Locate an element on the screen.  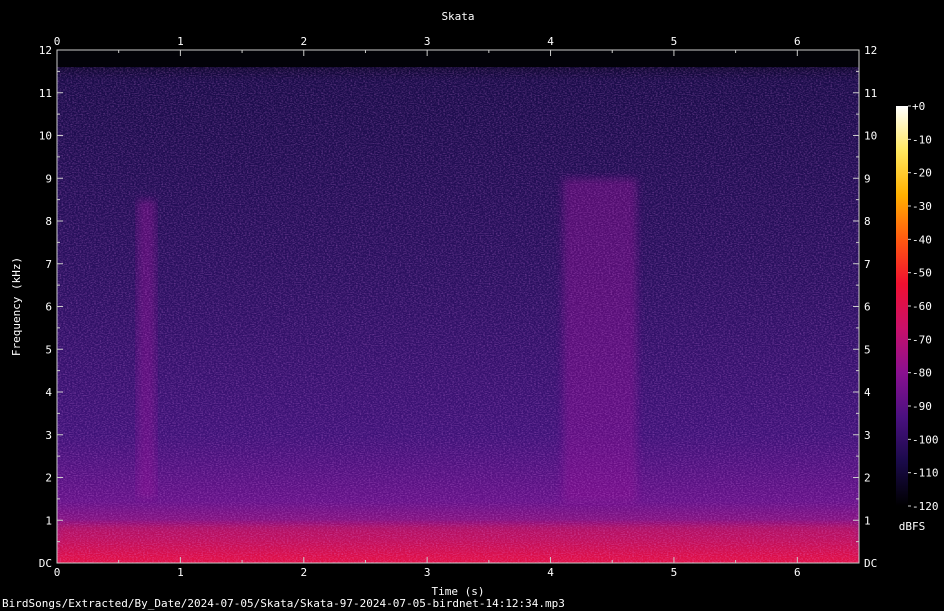
y-axis-label: Frequency (kHz) is located at coordinates (16, 306).